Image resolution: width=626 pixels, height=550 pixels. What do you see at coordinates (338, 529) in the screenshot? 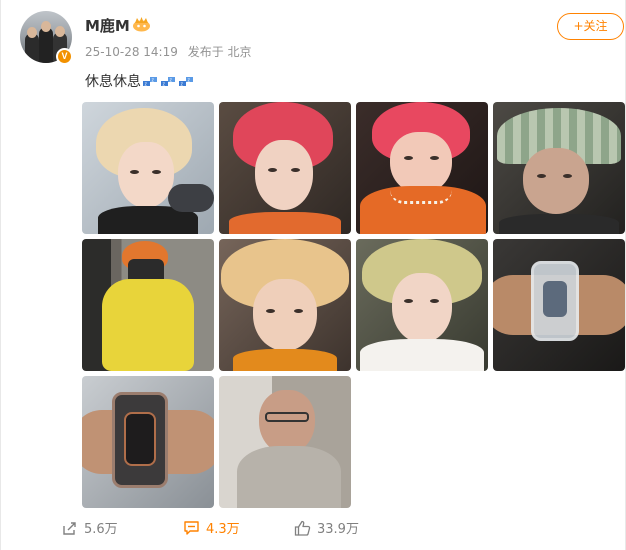
I see `like-count: 33.9万` at bounding box center [338, 529].